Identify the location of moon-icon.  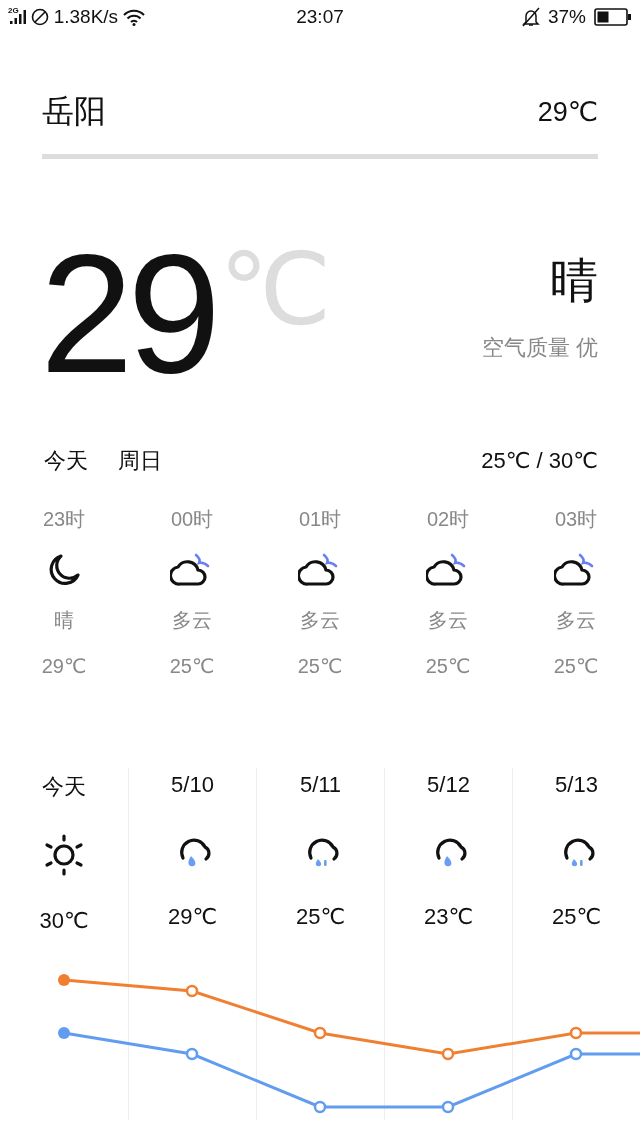
(64, 570).